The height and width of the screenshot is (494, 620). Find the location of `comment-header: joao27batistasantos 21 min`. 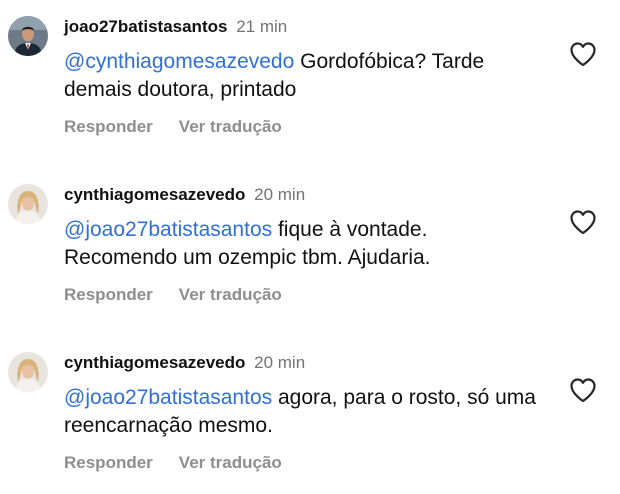

comment-header: joao27batistasantos 21 min is located at coordinates (175, 27).